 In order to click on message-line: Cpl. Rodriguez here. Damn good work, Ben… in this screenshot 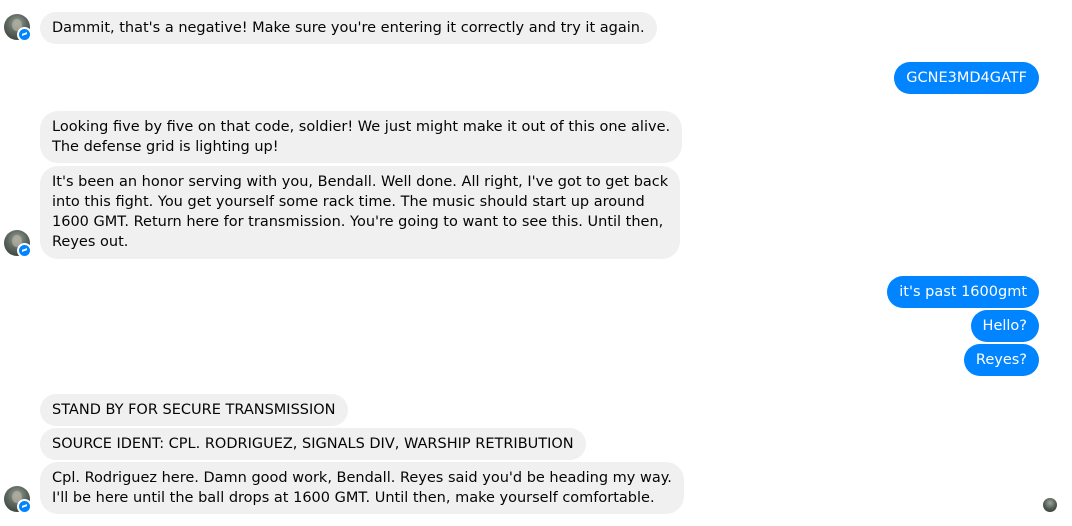, I will do `click(362, 478)`.